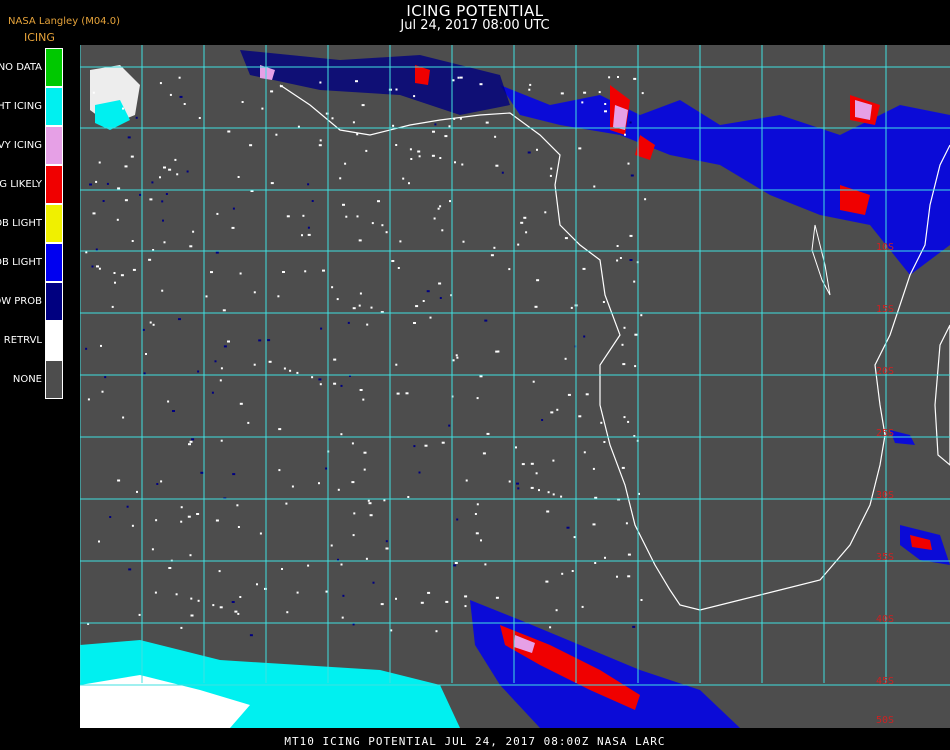  I want to click on page-subtitle: Jul 24, 2017 08:00 UTC, so click(475, 25).